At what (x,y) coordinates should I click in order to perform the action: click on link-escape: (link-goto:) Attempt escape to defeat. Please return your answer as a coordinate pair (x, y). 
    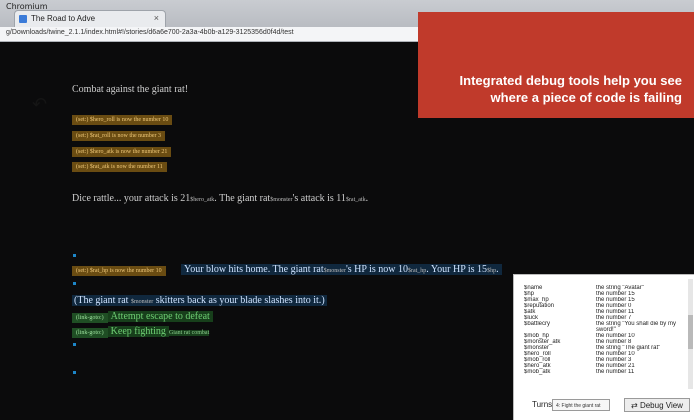
    Looking at the image, I should click on (142, 317).